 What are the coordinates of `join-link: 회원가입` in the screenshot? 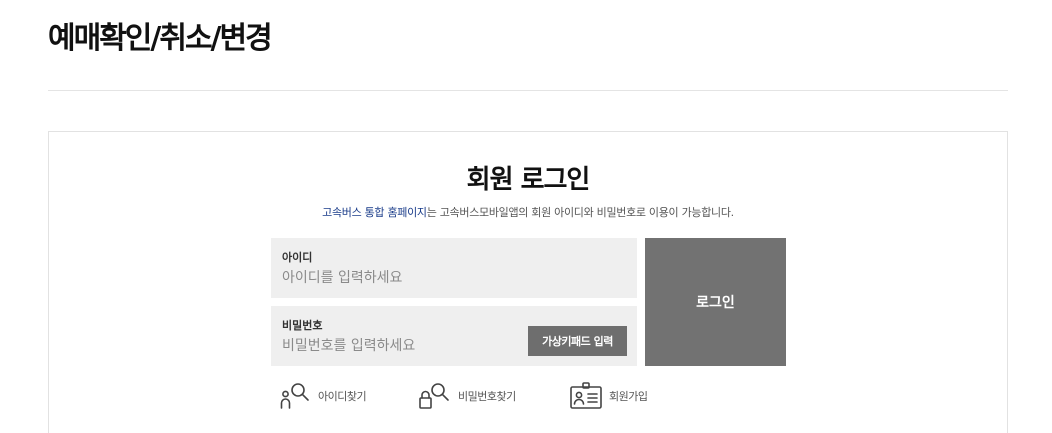 It's located at (608, 396).